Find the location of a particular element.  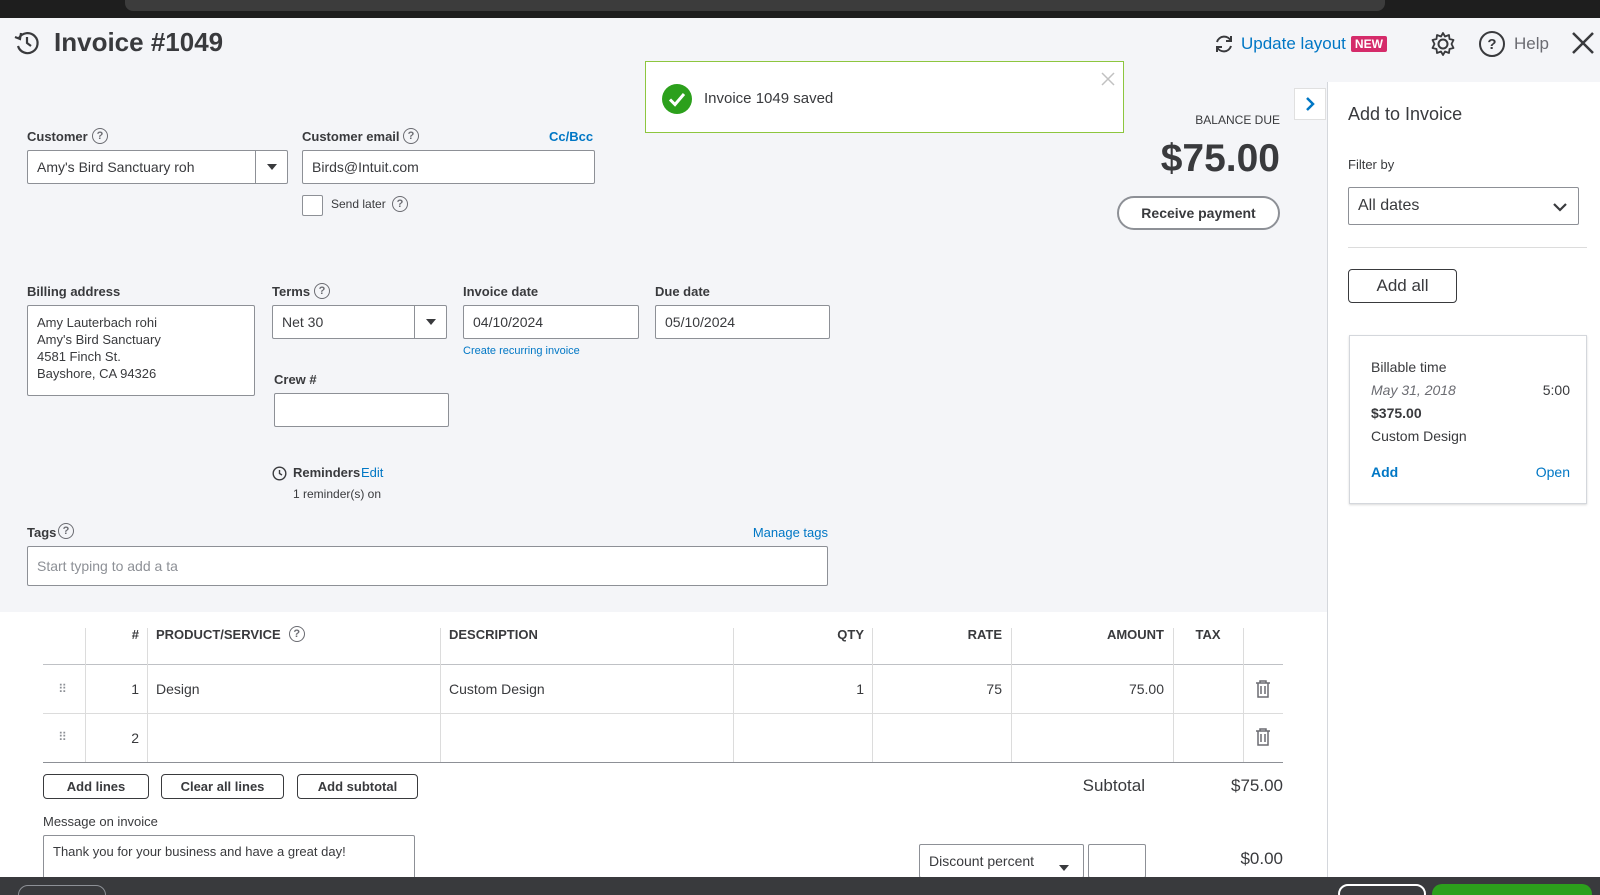

row-qty: 1 is located at coordinates (798, 689).